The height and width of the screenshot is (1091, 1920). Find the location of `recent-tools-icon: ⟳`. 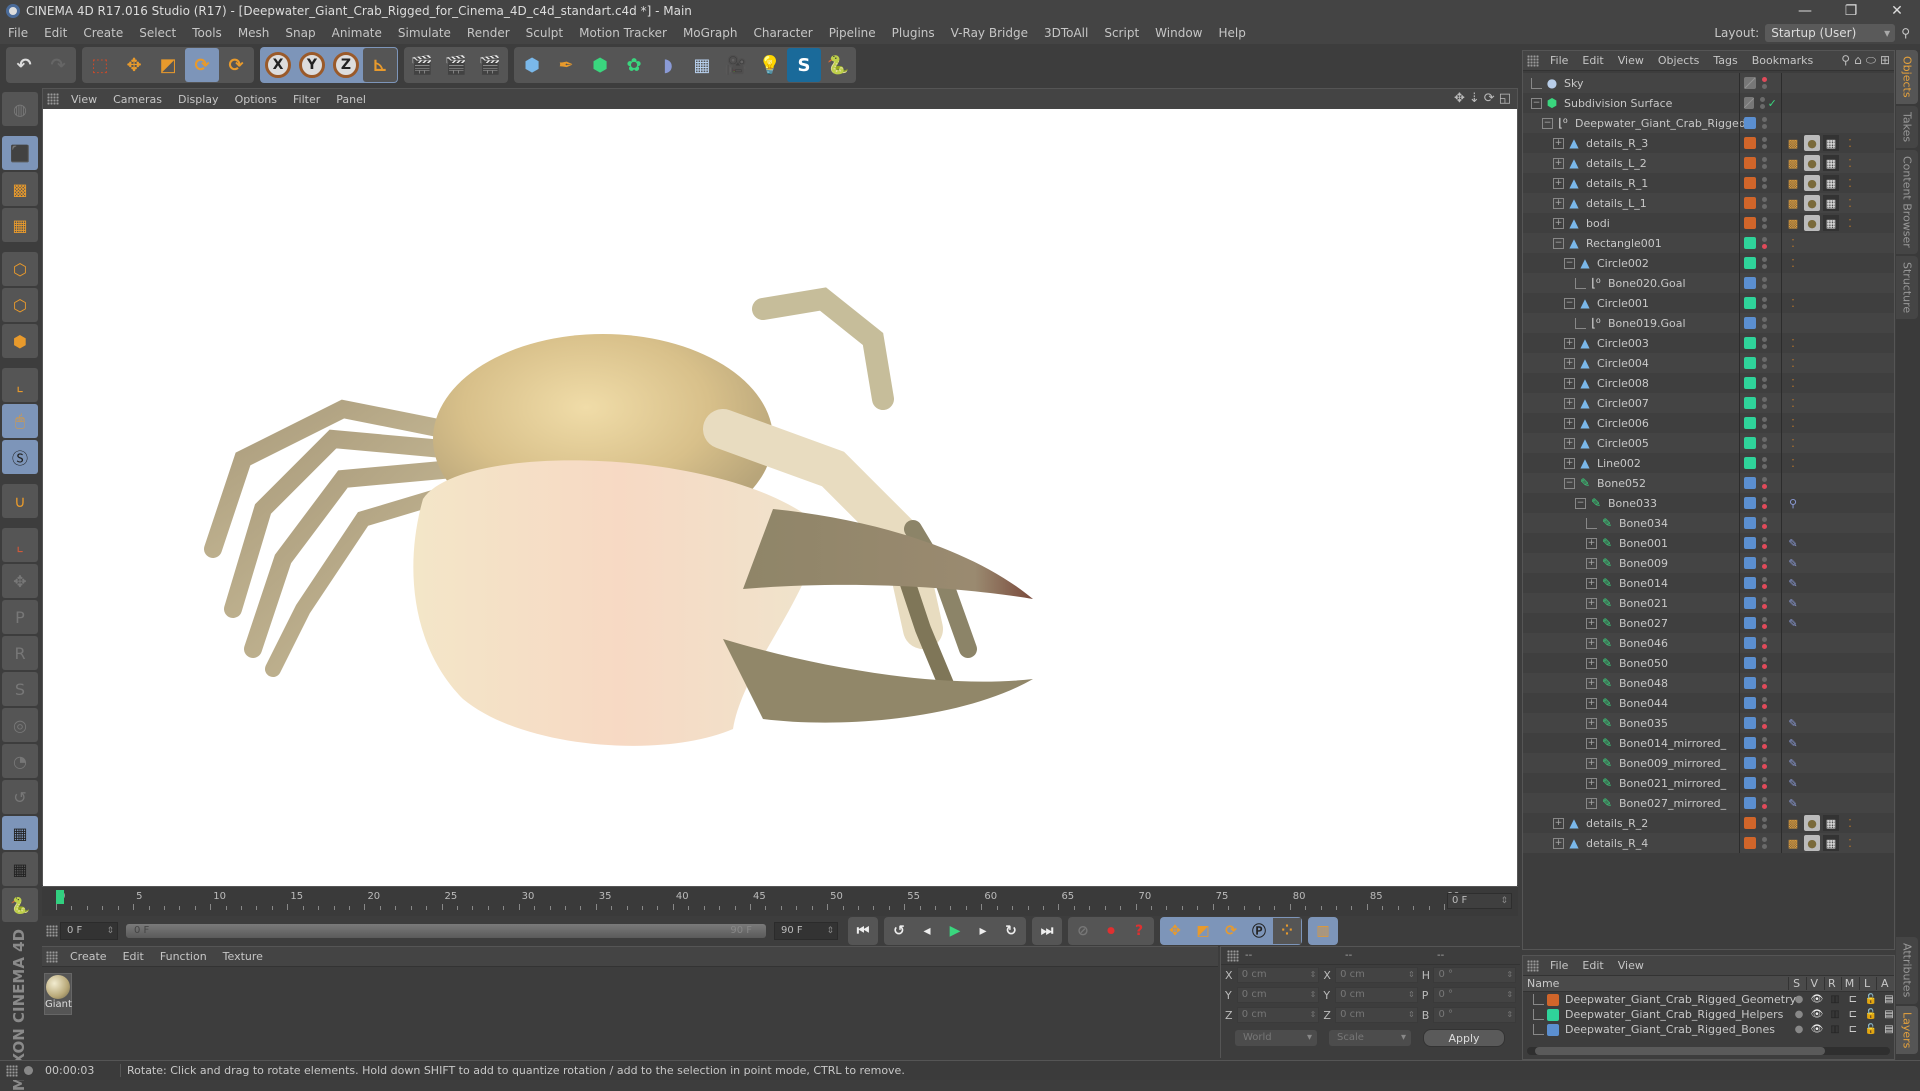

recent-tools-icon: ⟳ is located at coordinates (236, 65).